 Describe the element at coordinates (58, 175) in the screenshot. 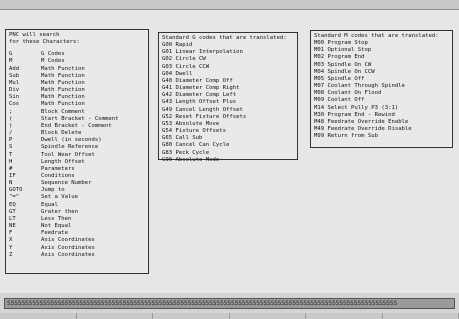

I see `character-description: Conditions` at that location.